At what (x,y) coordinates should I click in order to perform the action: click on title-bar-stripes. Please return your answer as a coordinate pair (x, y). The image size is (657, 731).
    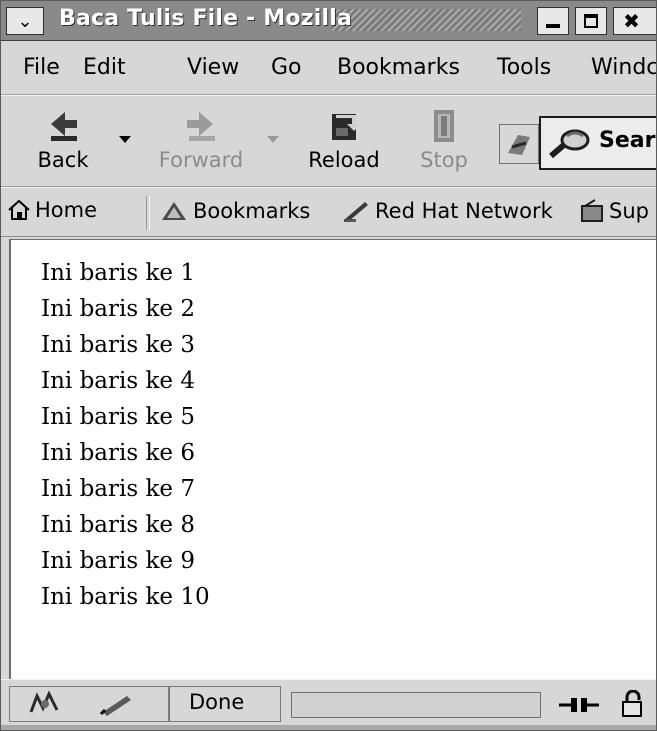
    Looking at the image, I should click on (426, 20).